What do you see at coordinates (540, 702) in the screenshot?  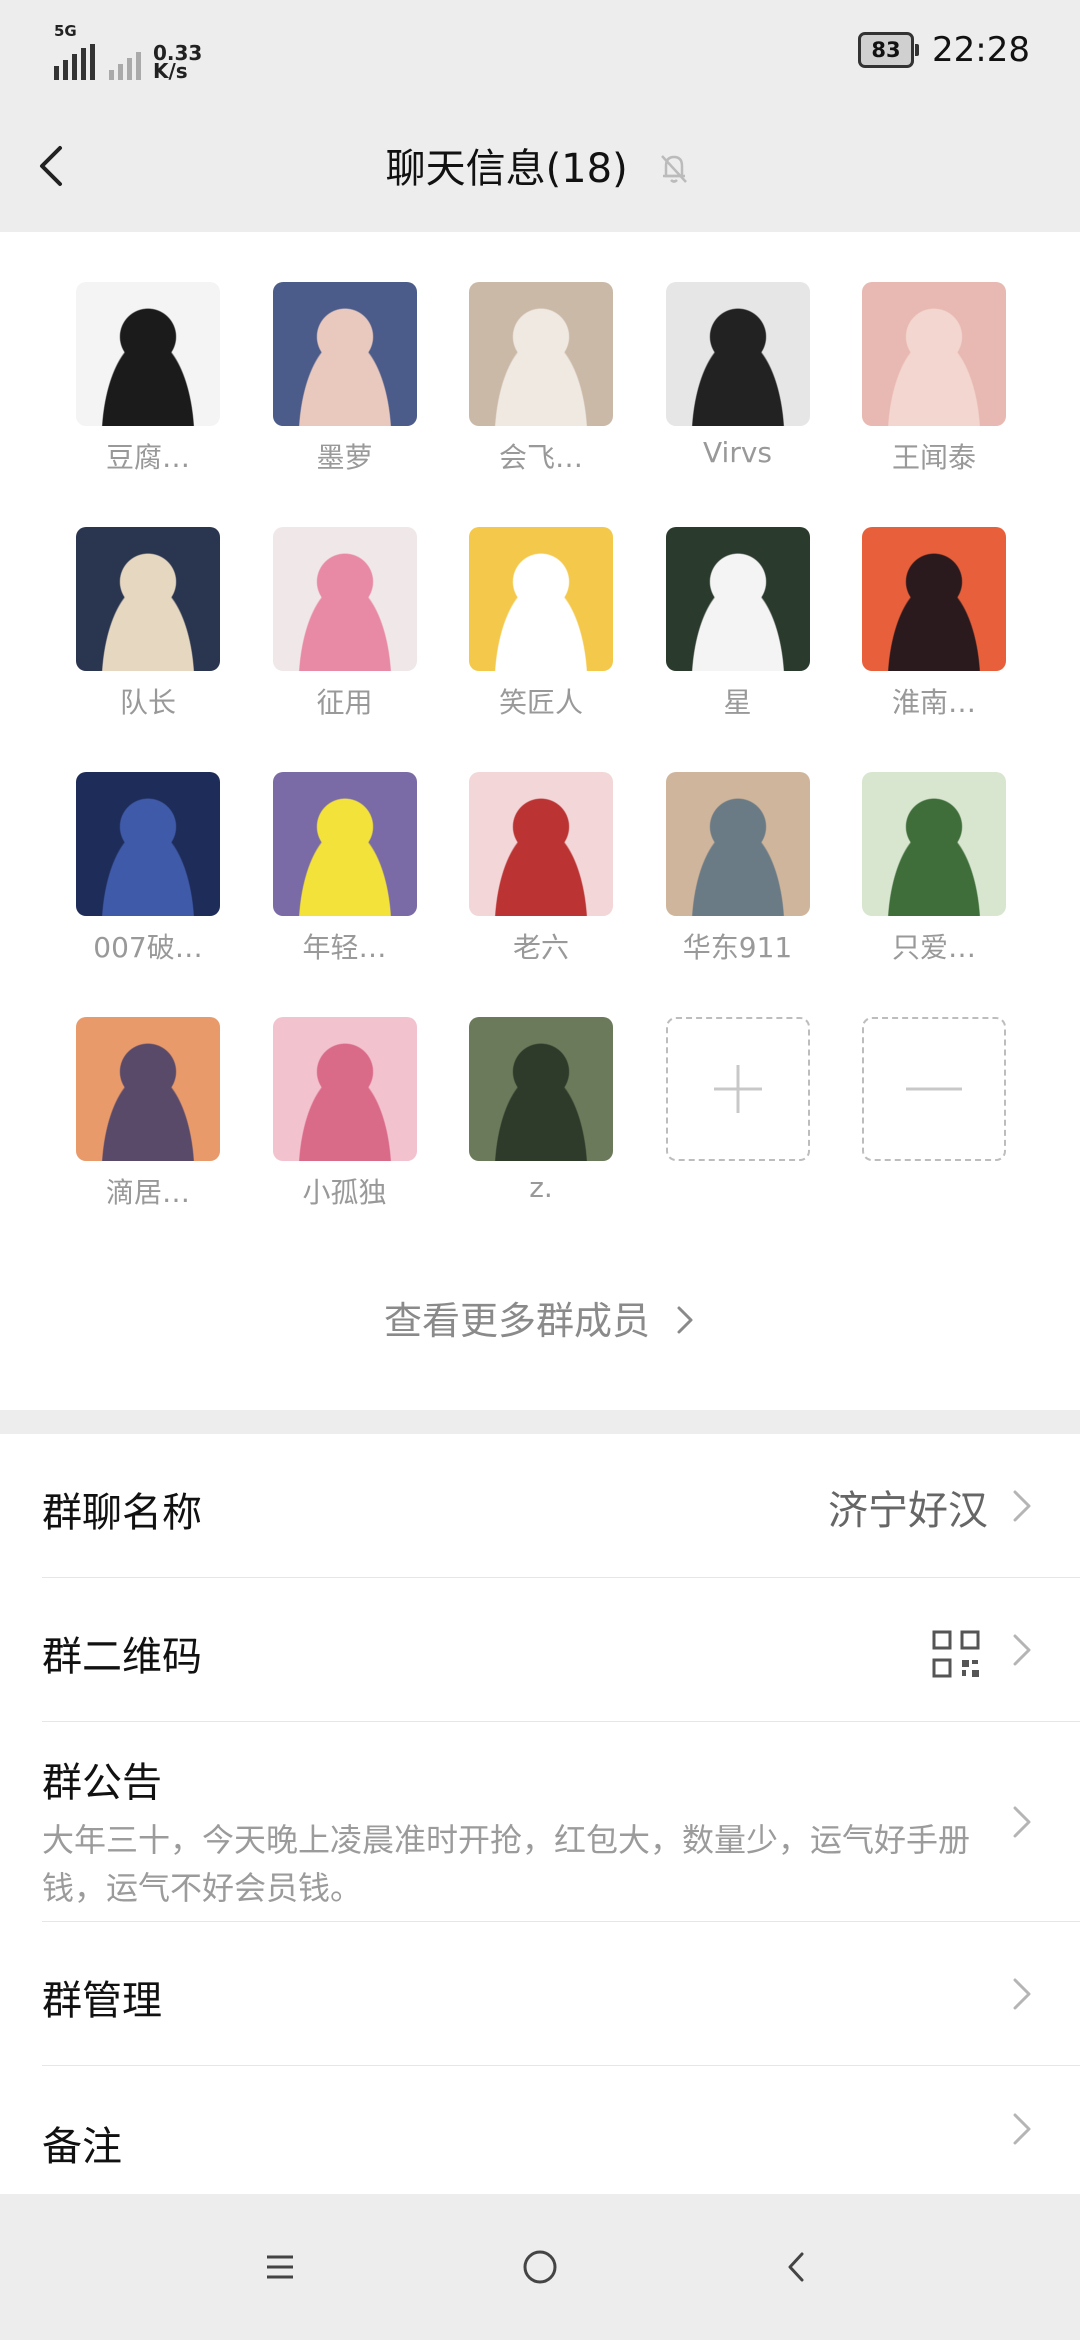 I see `member-name: 笑匠人` at bounding box center [540, 702].